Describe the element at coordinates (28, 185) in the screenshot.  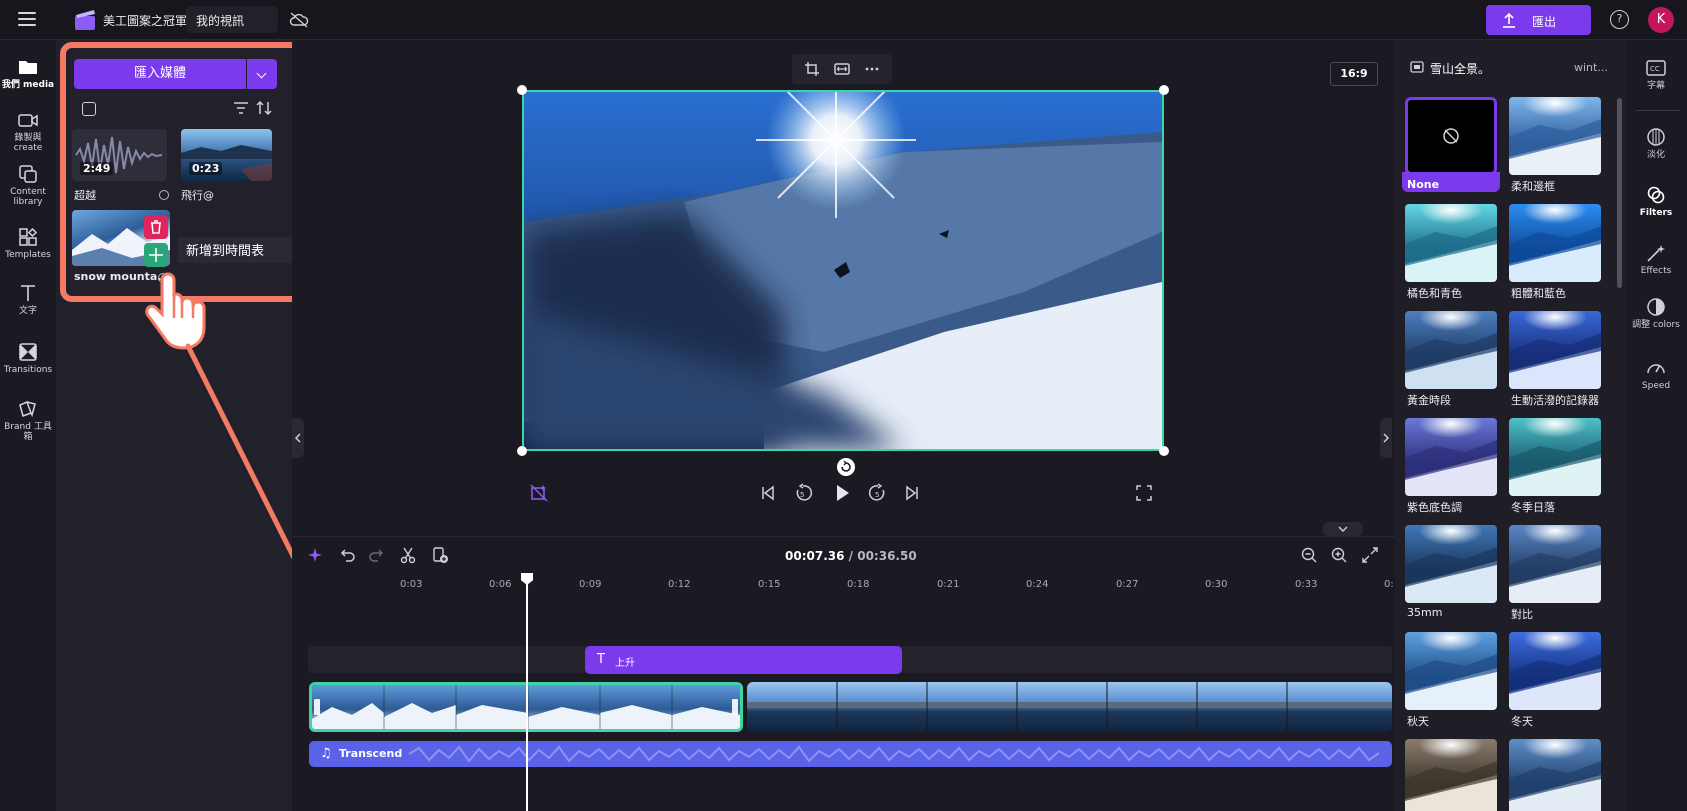
I see `rail-content-library: Content library` at that location.